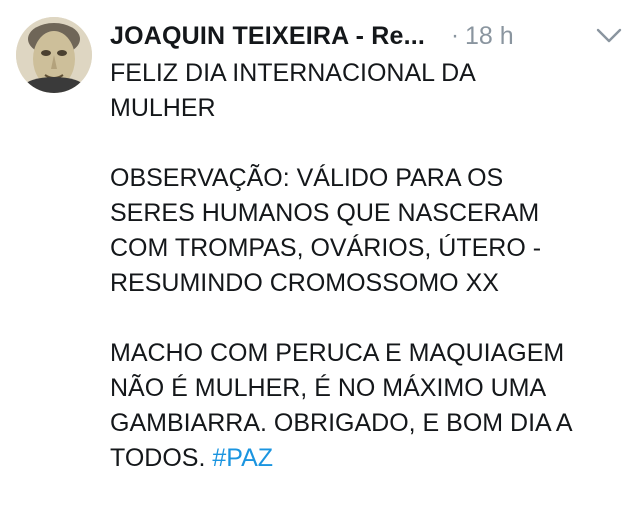 The width and height of the screenshot is (640, 506). What do you see at coordinates (158, 458) in the screenshot?
I see `text-fragment: TODOS.` at bounding box center [158, 458].